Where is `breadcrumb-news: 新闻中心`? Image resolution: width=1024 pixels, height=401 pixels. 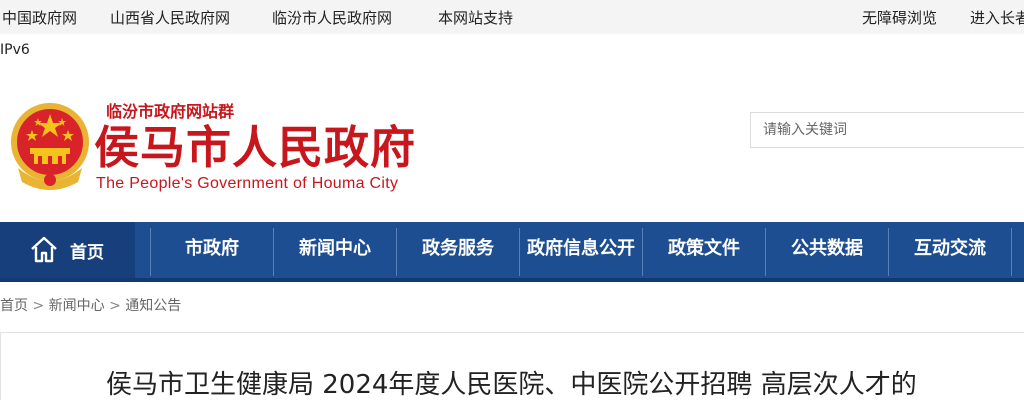 breadcrumb-news: 新闻中心 is located at coordinates (77, 306).